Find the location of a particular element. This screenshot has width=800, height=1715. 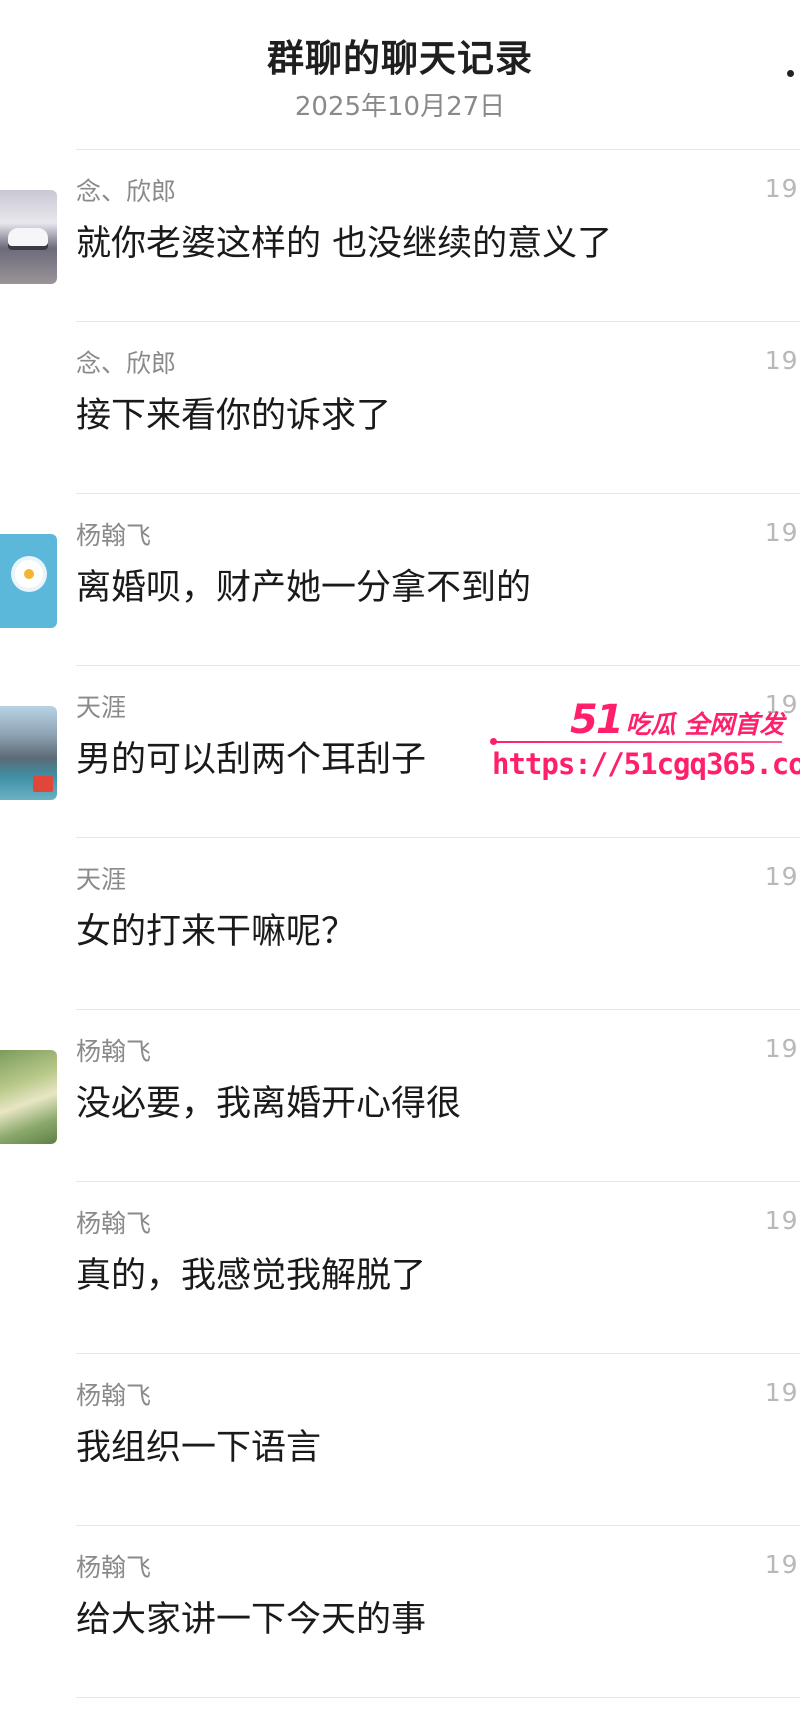

message-item: 念、欣郎 19: 就你老婆这样的 也没继续的意义了 is located at coordinates (400, 236).